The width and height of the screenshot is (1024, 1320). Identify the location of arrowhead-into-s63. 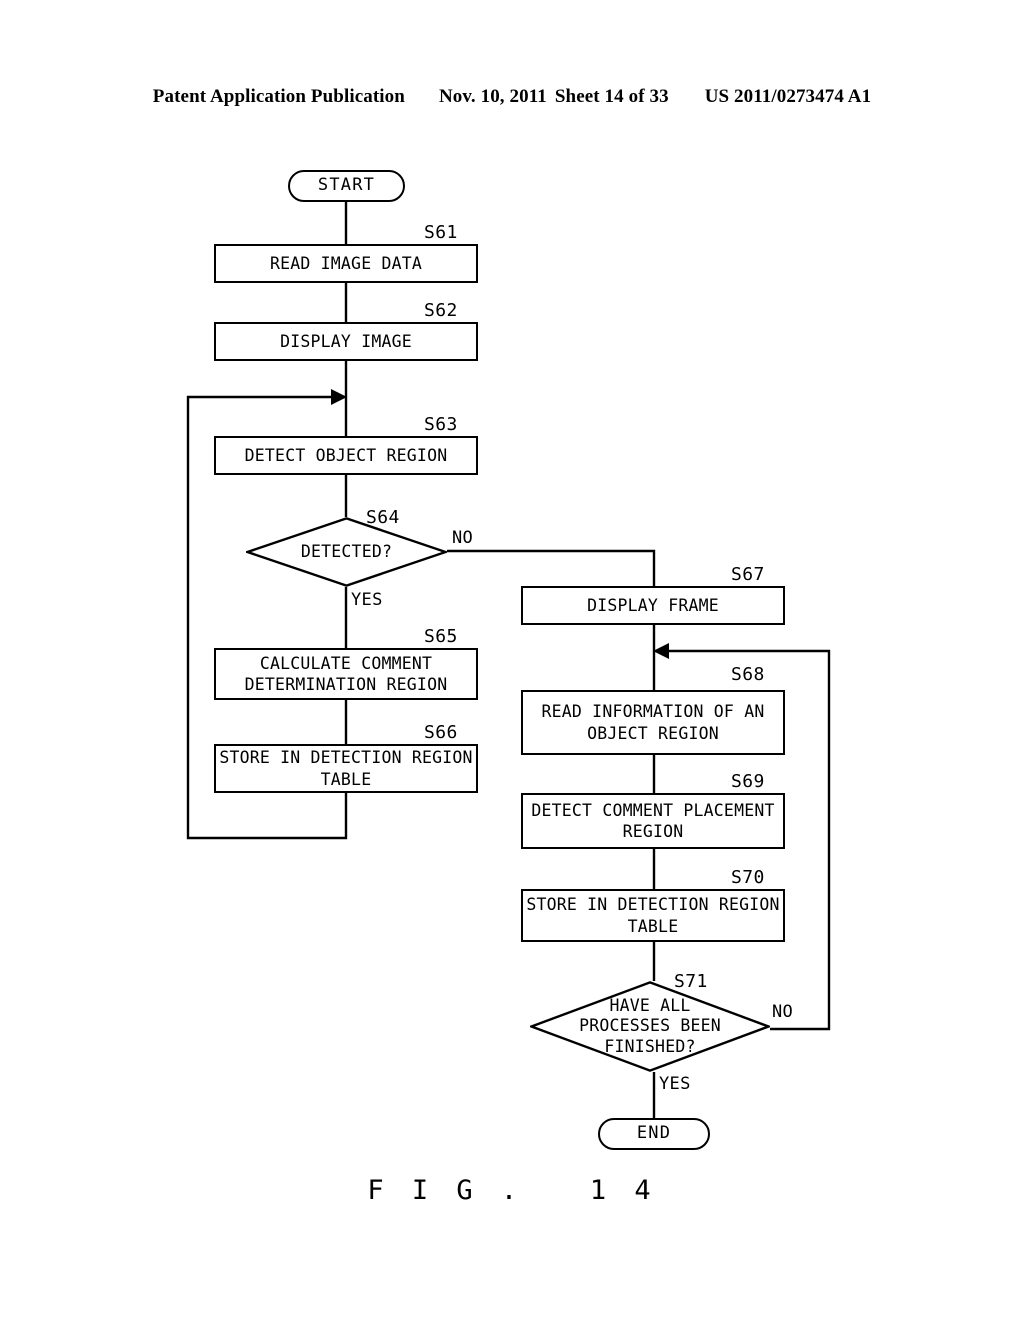
(339, 397).